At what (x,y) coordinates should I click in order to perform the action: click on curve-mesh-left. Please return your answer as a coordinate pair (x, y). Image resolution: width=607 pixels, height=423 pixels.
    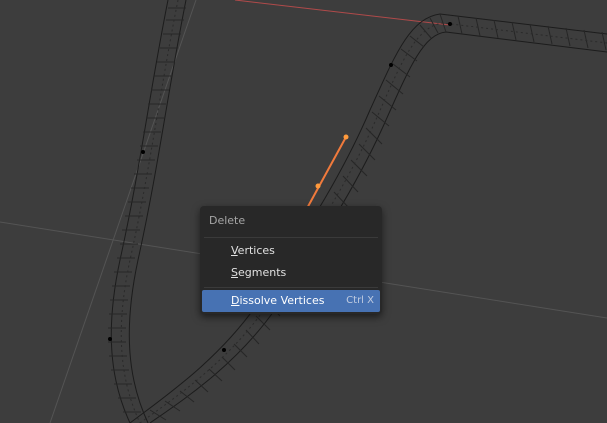
    Looking at the image, I should click on (147, 211).